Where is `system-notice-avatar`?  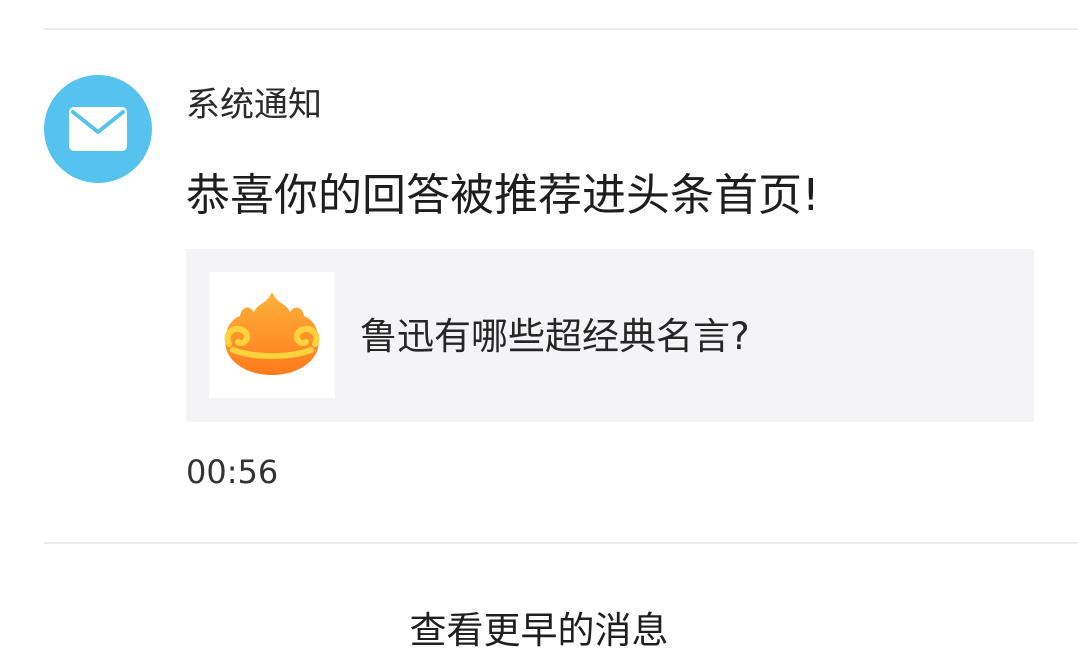 system-notice-avatar is located at coordinates (98, 129).